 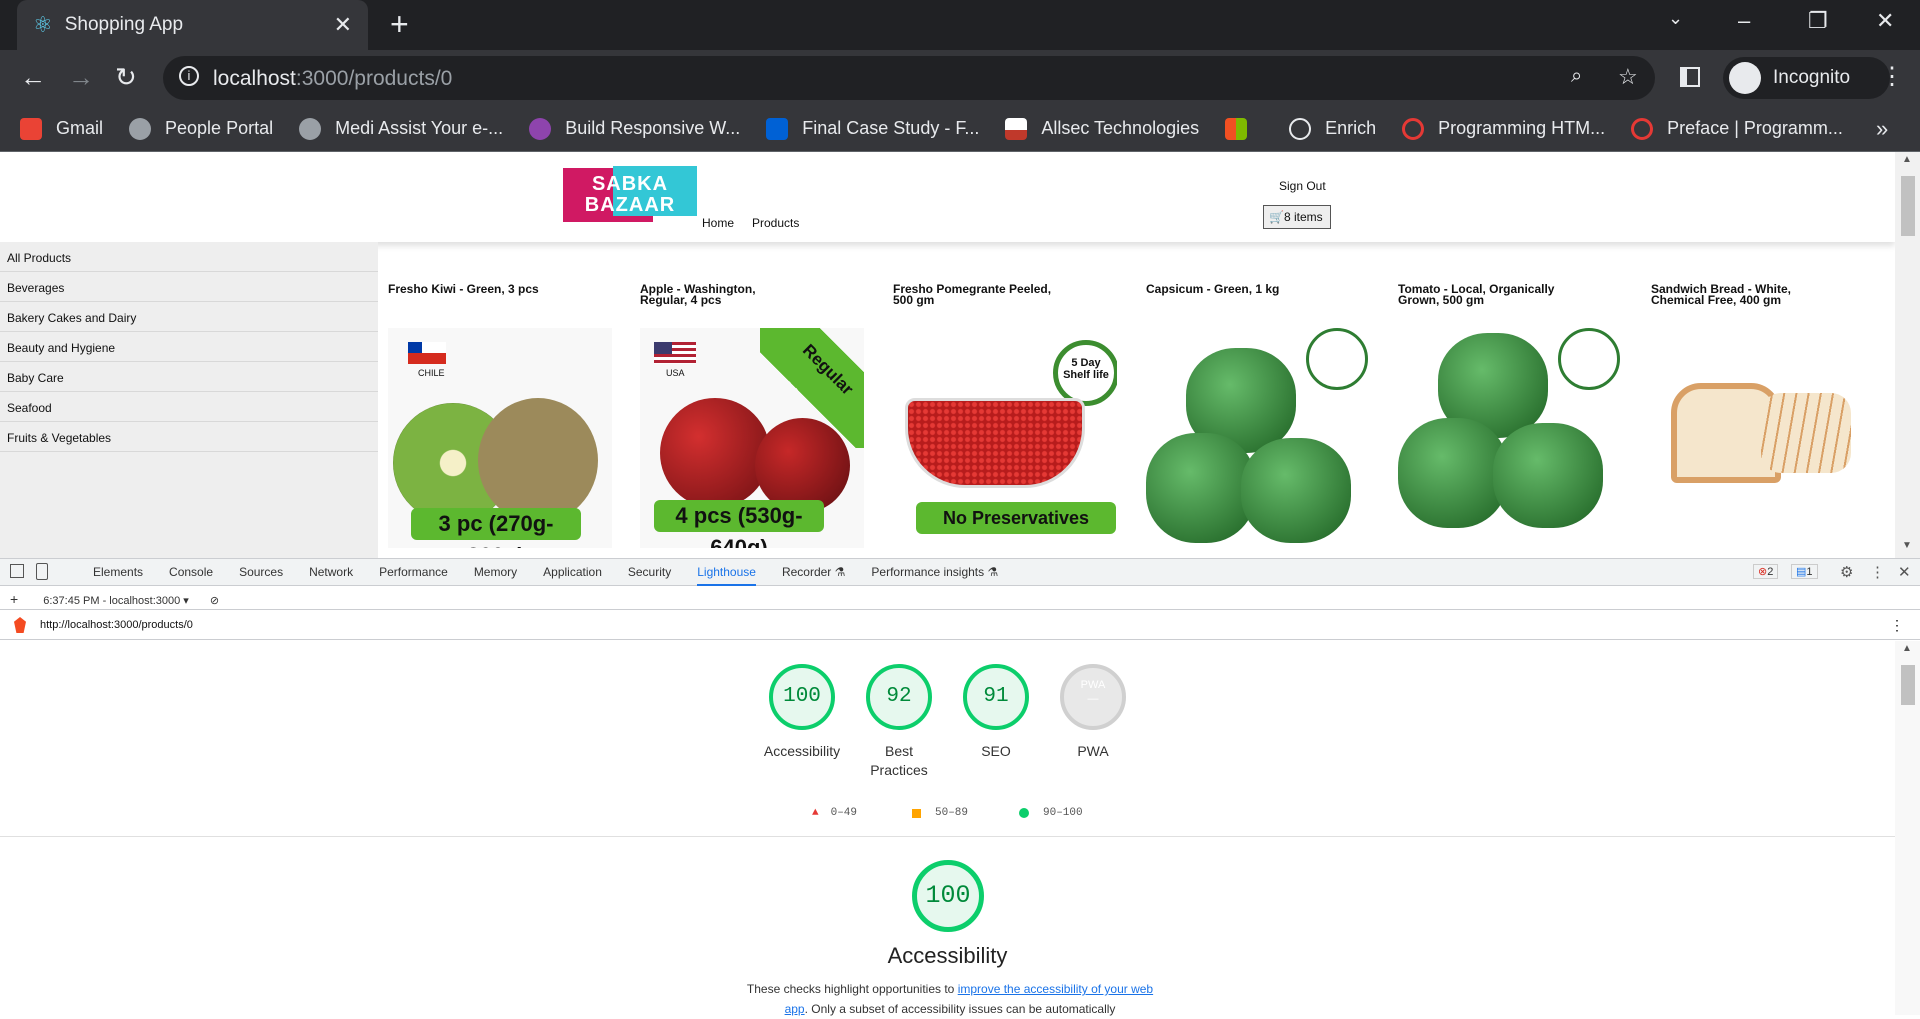 I want to click on bookmark-enrich: Enrich, so click(x=1332, y=128).